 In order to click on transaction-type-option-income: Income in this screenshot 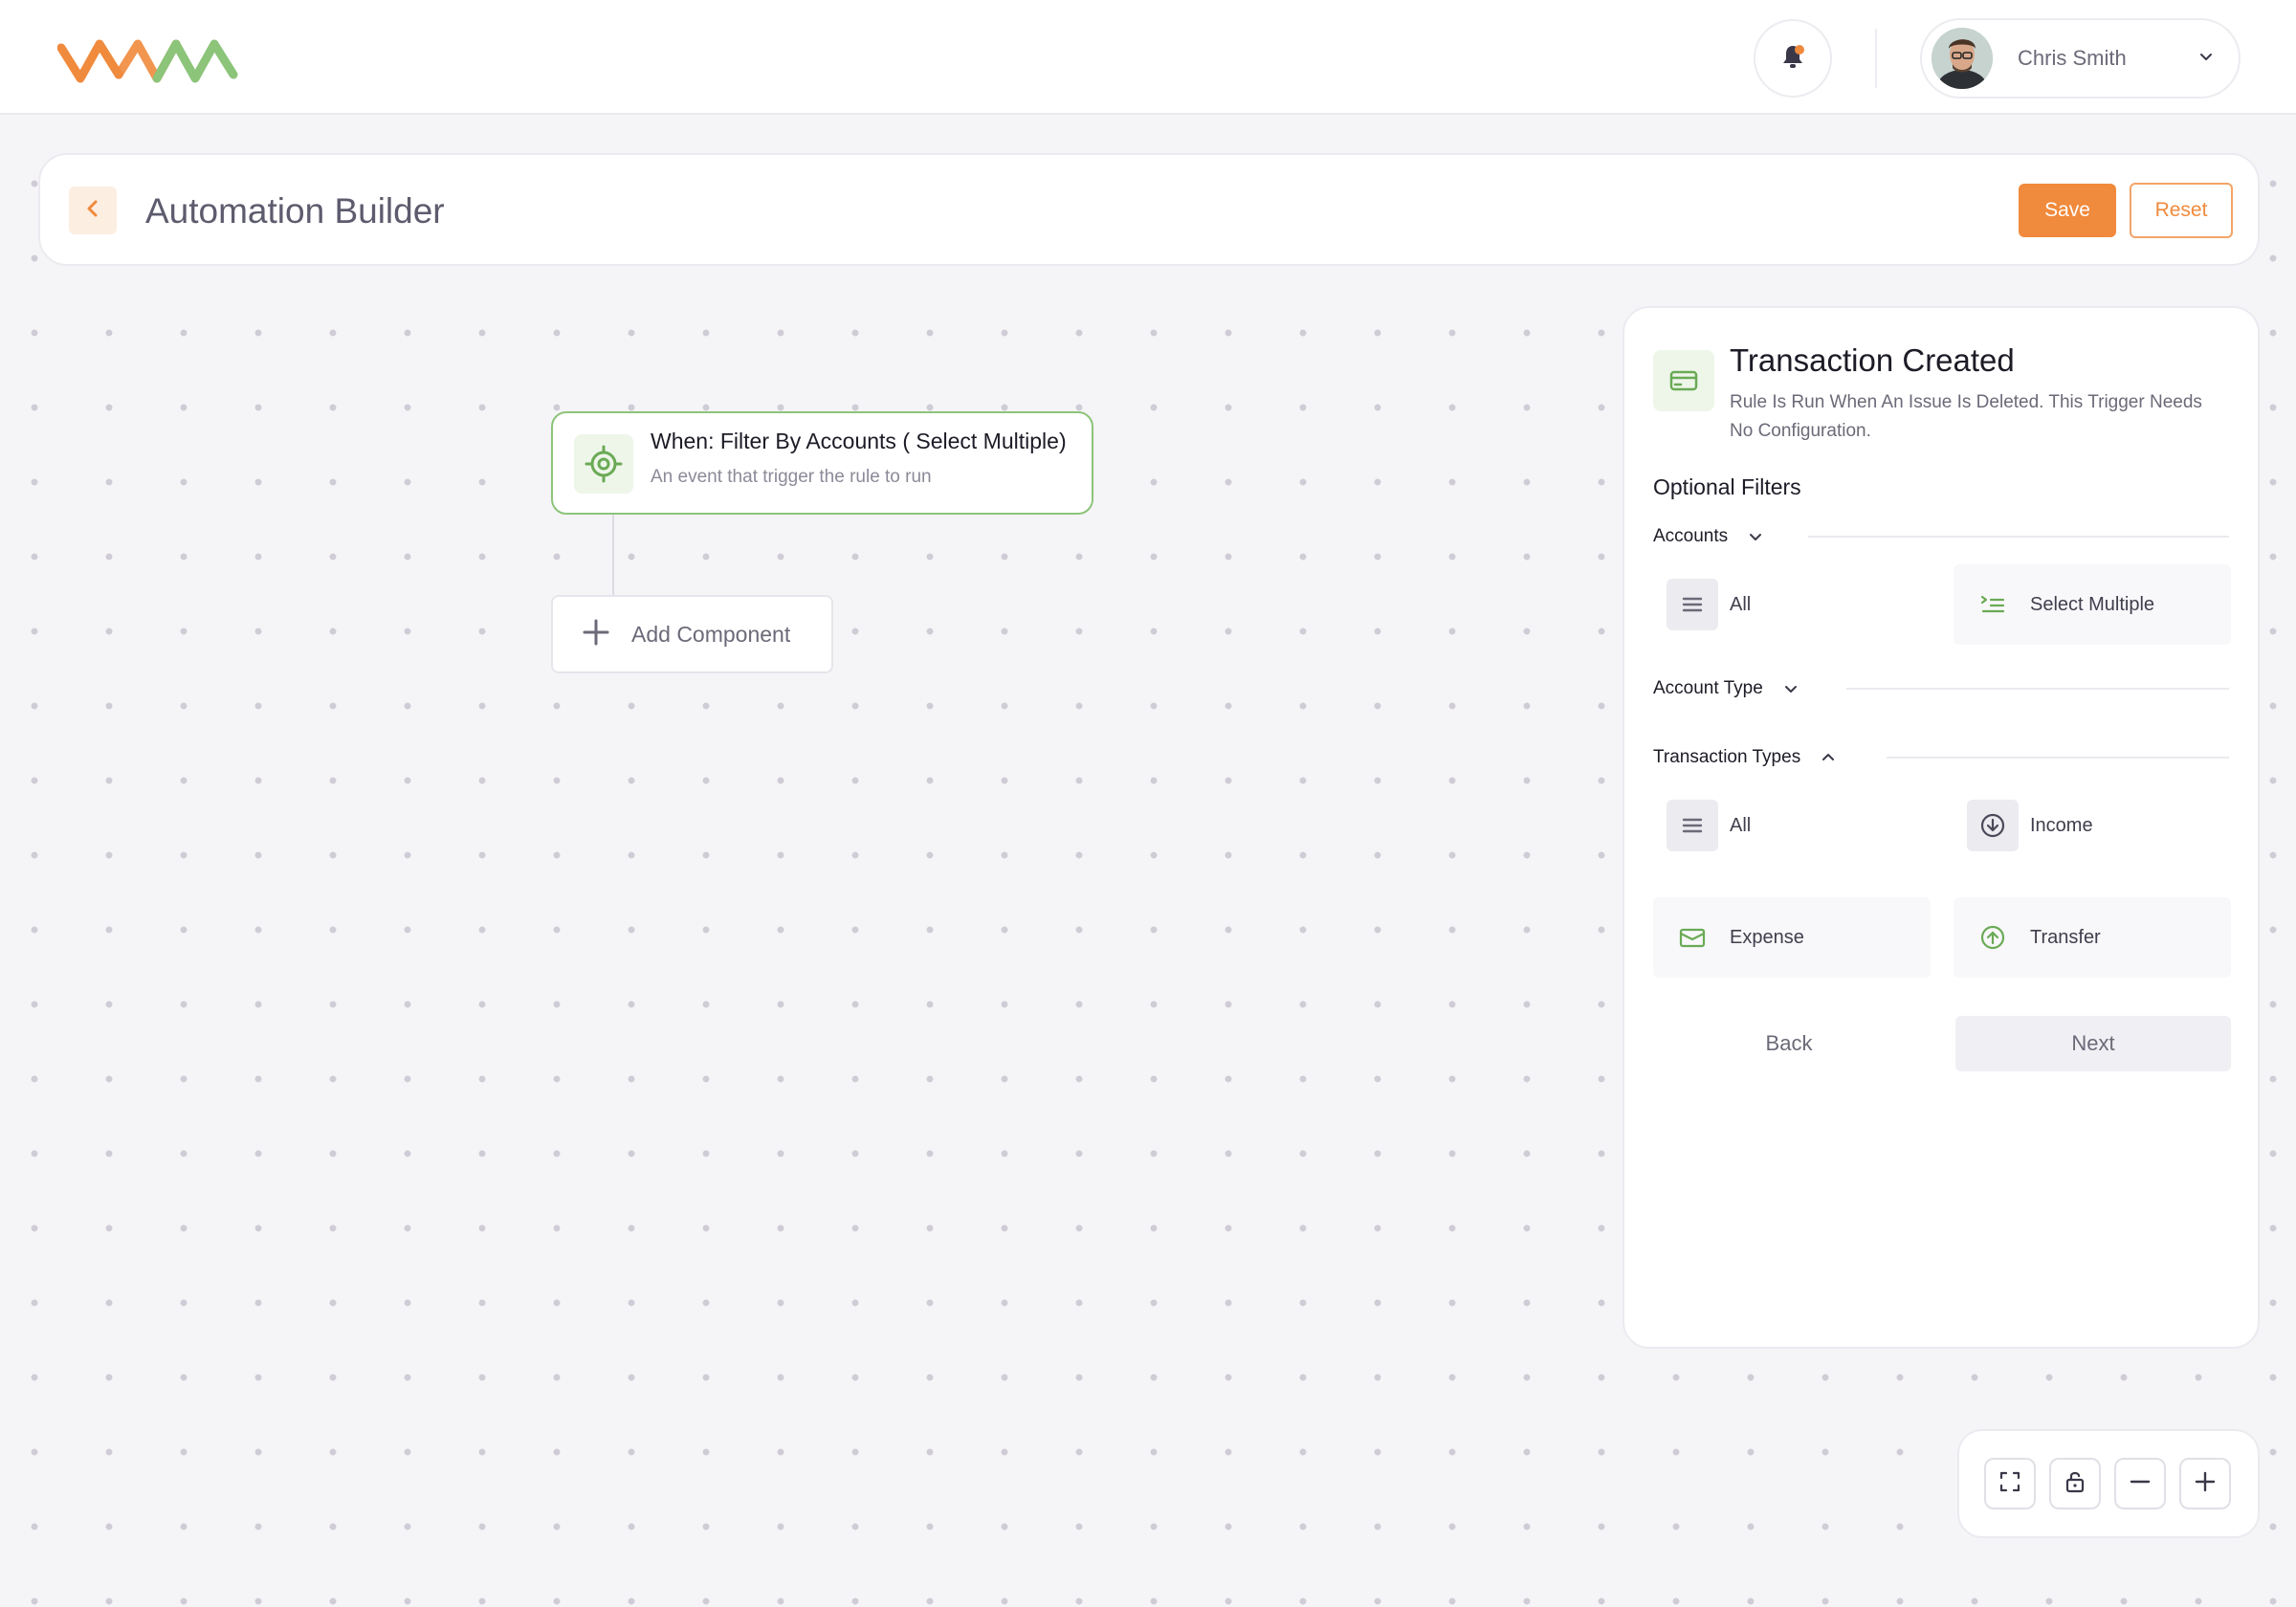, I will do `click(2093, 825)`.